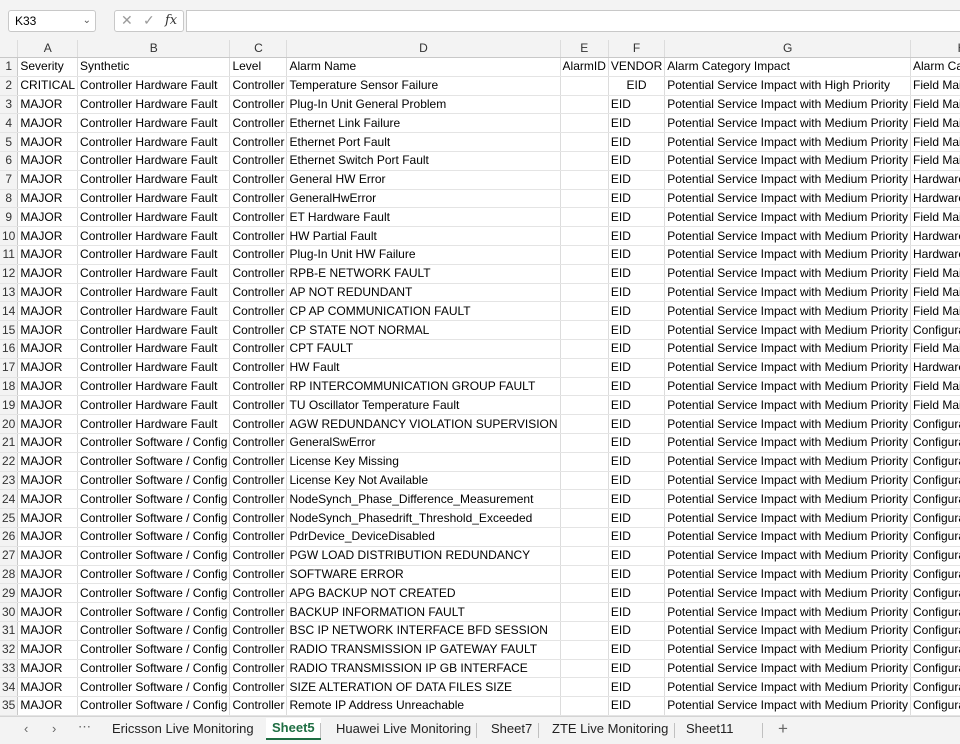 This screenshot has width=960, height=744. I want to click on cell-d: TU Oscillator Temperature Fault, so click(423, 405).